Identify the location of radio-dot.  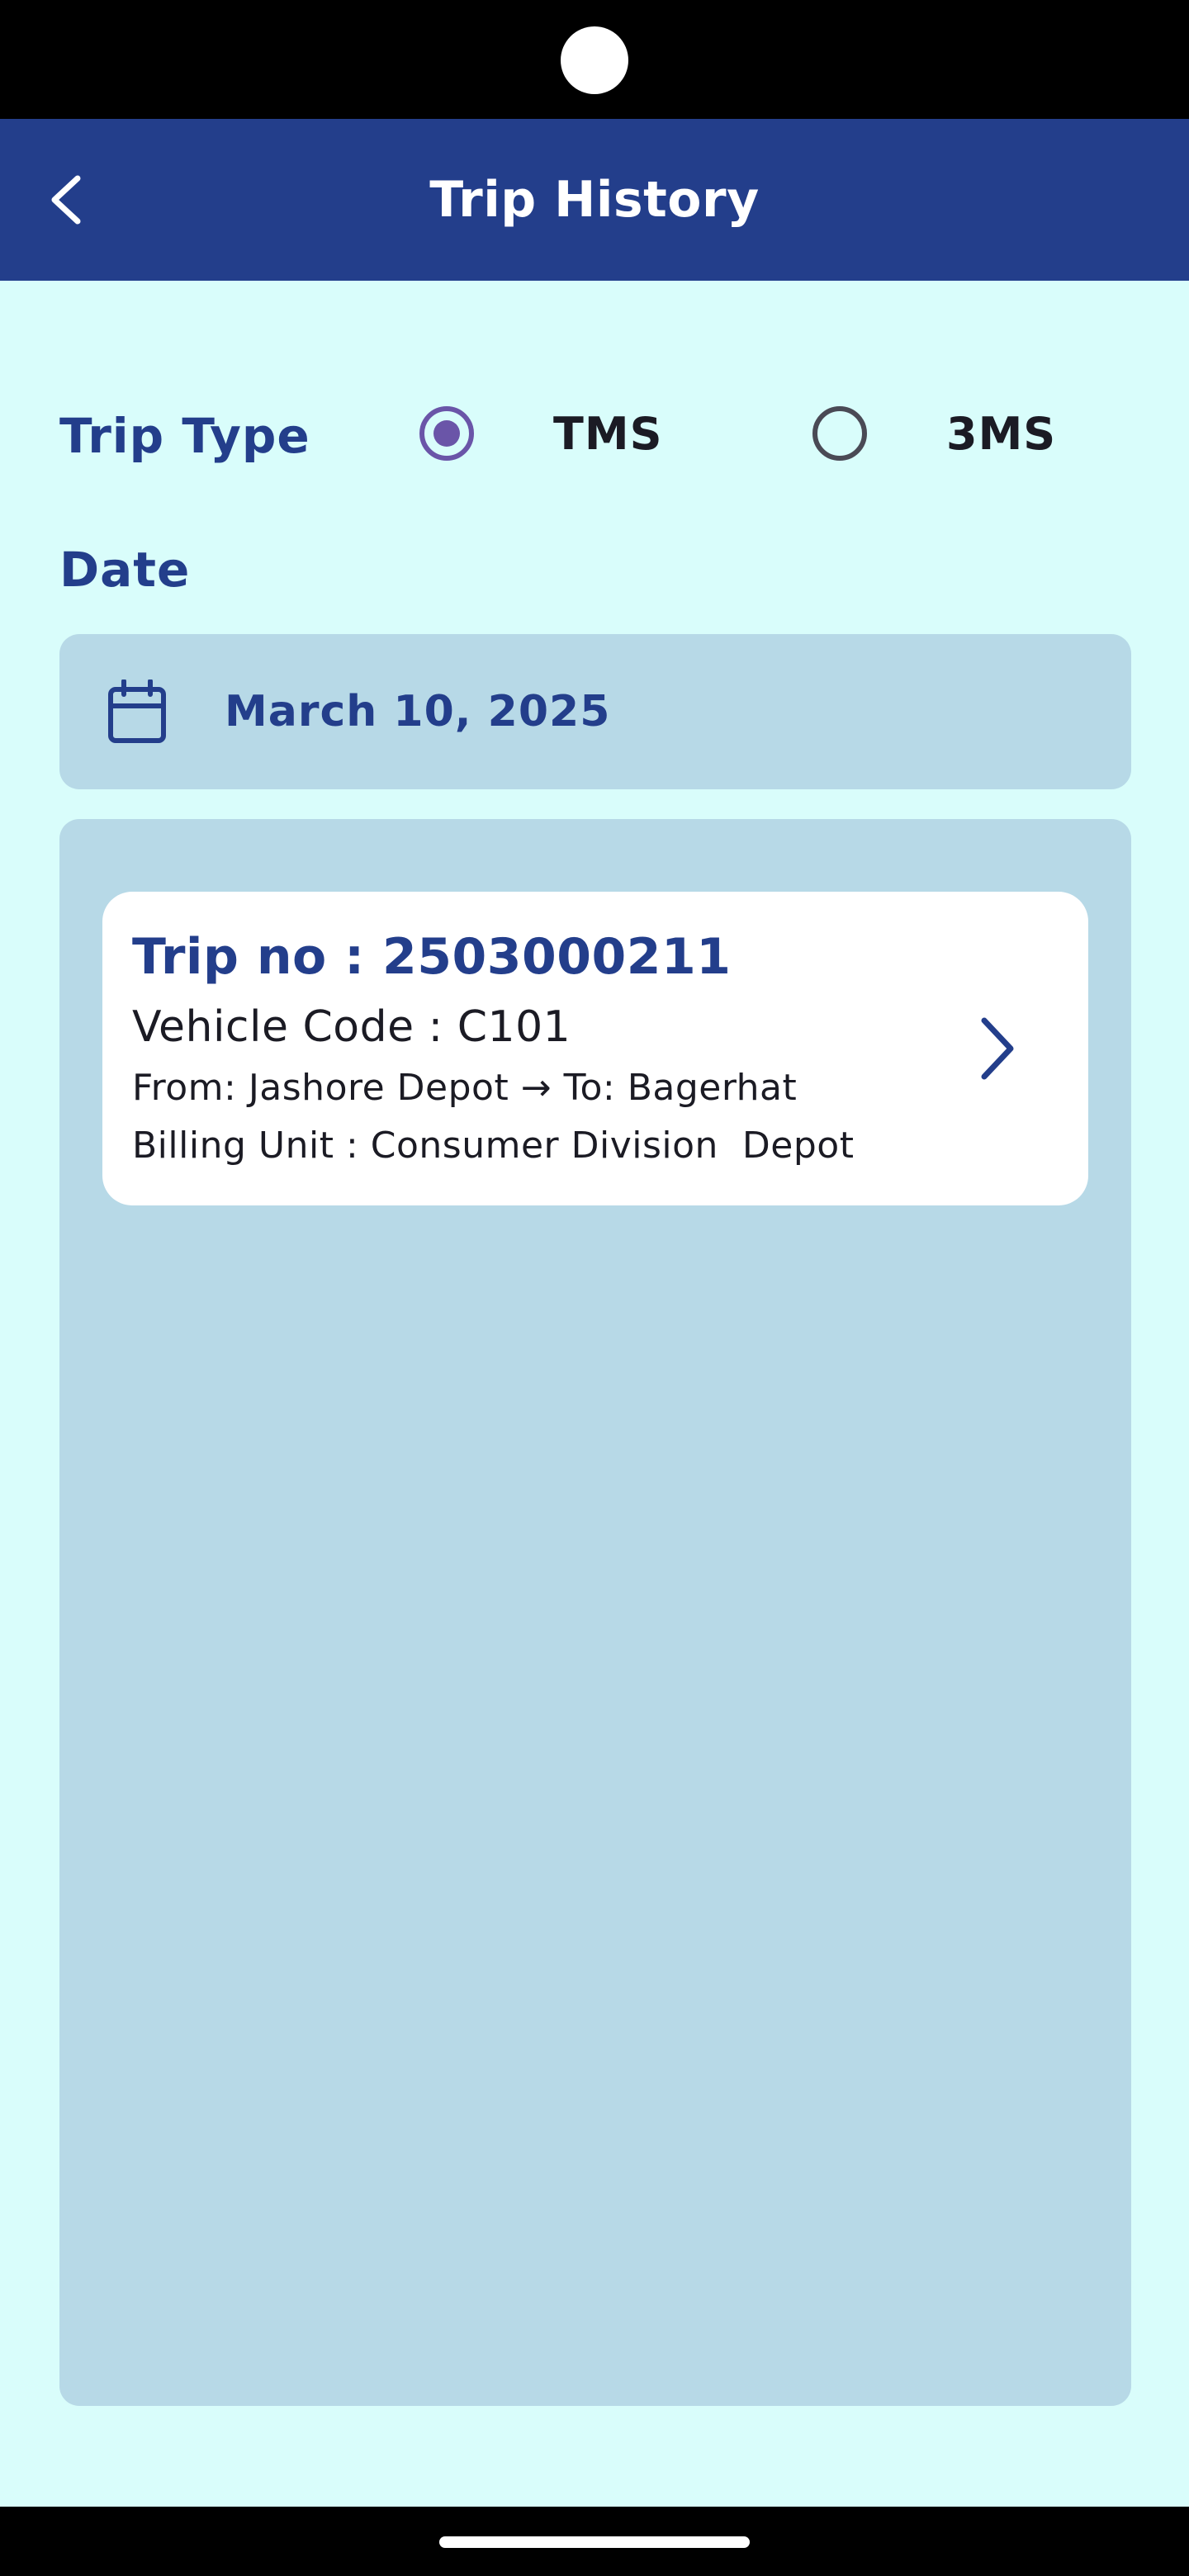
(446, 433).